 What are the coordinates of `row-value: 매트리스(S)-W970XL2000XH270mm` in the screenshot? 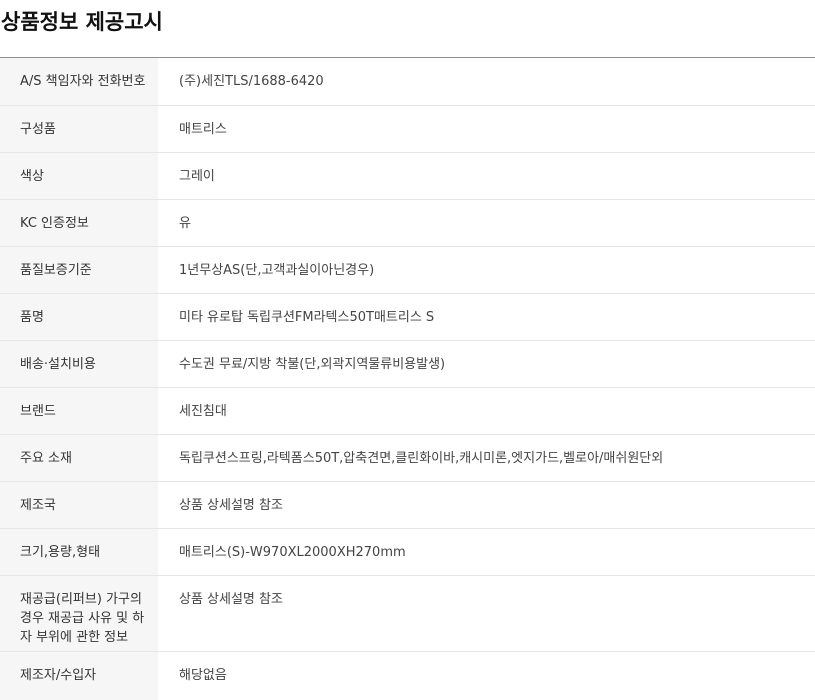 It's located at (292, 552).